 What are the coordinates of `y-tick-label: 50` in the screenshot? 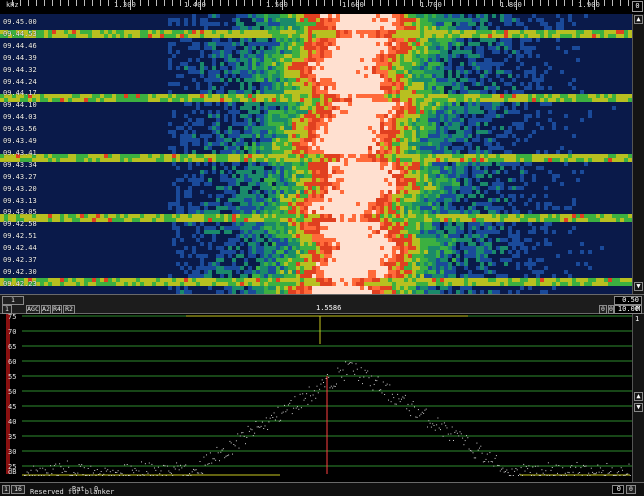 It's located at (12, 392).